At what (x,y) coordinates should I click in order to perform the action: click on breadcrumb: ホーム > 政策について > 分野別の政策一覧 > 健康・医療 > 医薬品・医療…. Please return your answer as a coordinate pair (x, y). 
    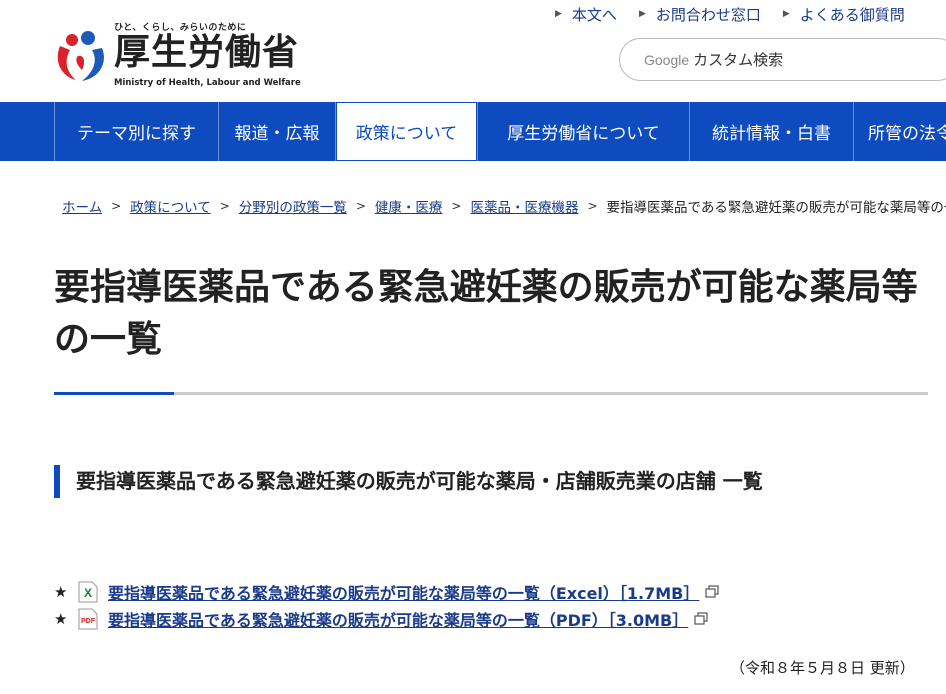
    Looking at the image, I should click on (500, 206).